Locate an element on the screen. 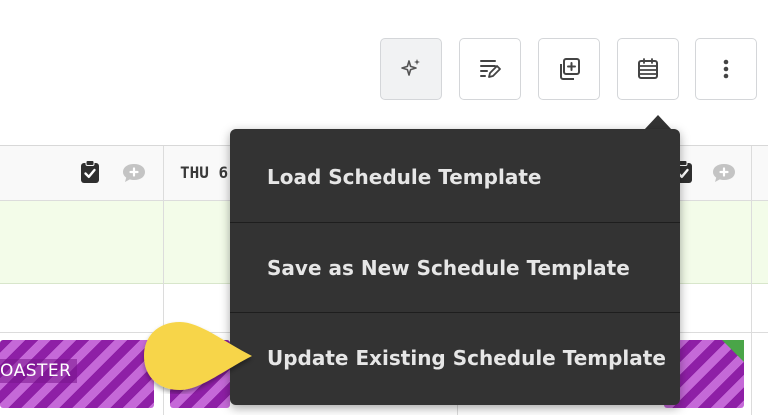 The image size is (768, 415). more-options-button is located at coordinates (726, 69).